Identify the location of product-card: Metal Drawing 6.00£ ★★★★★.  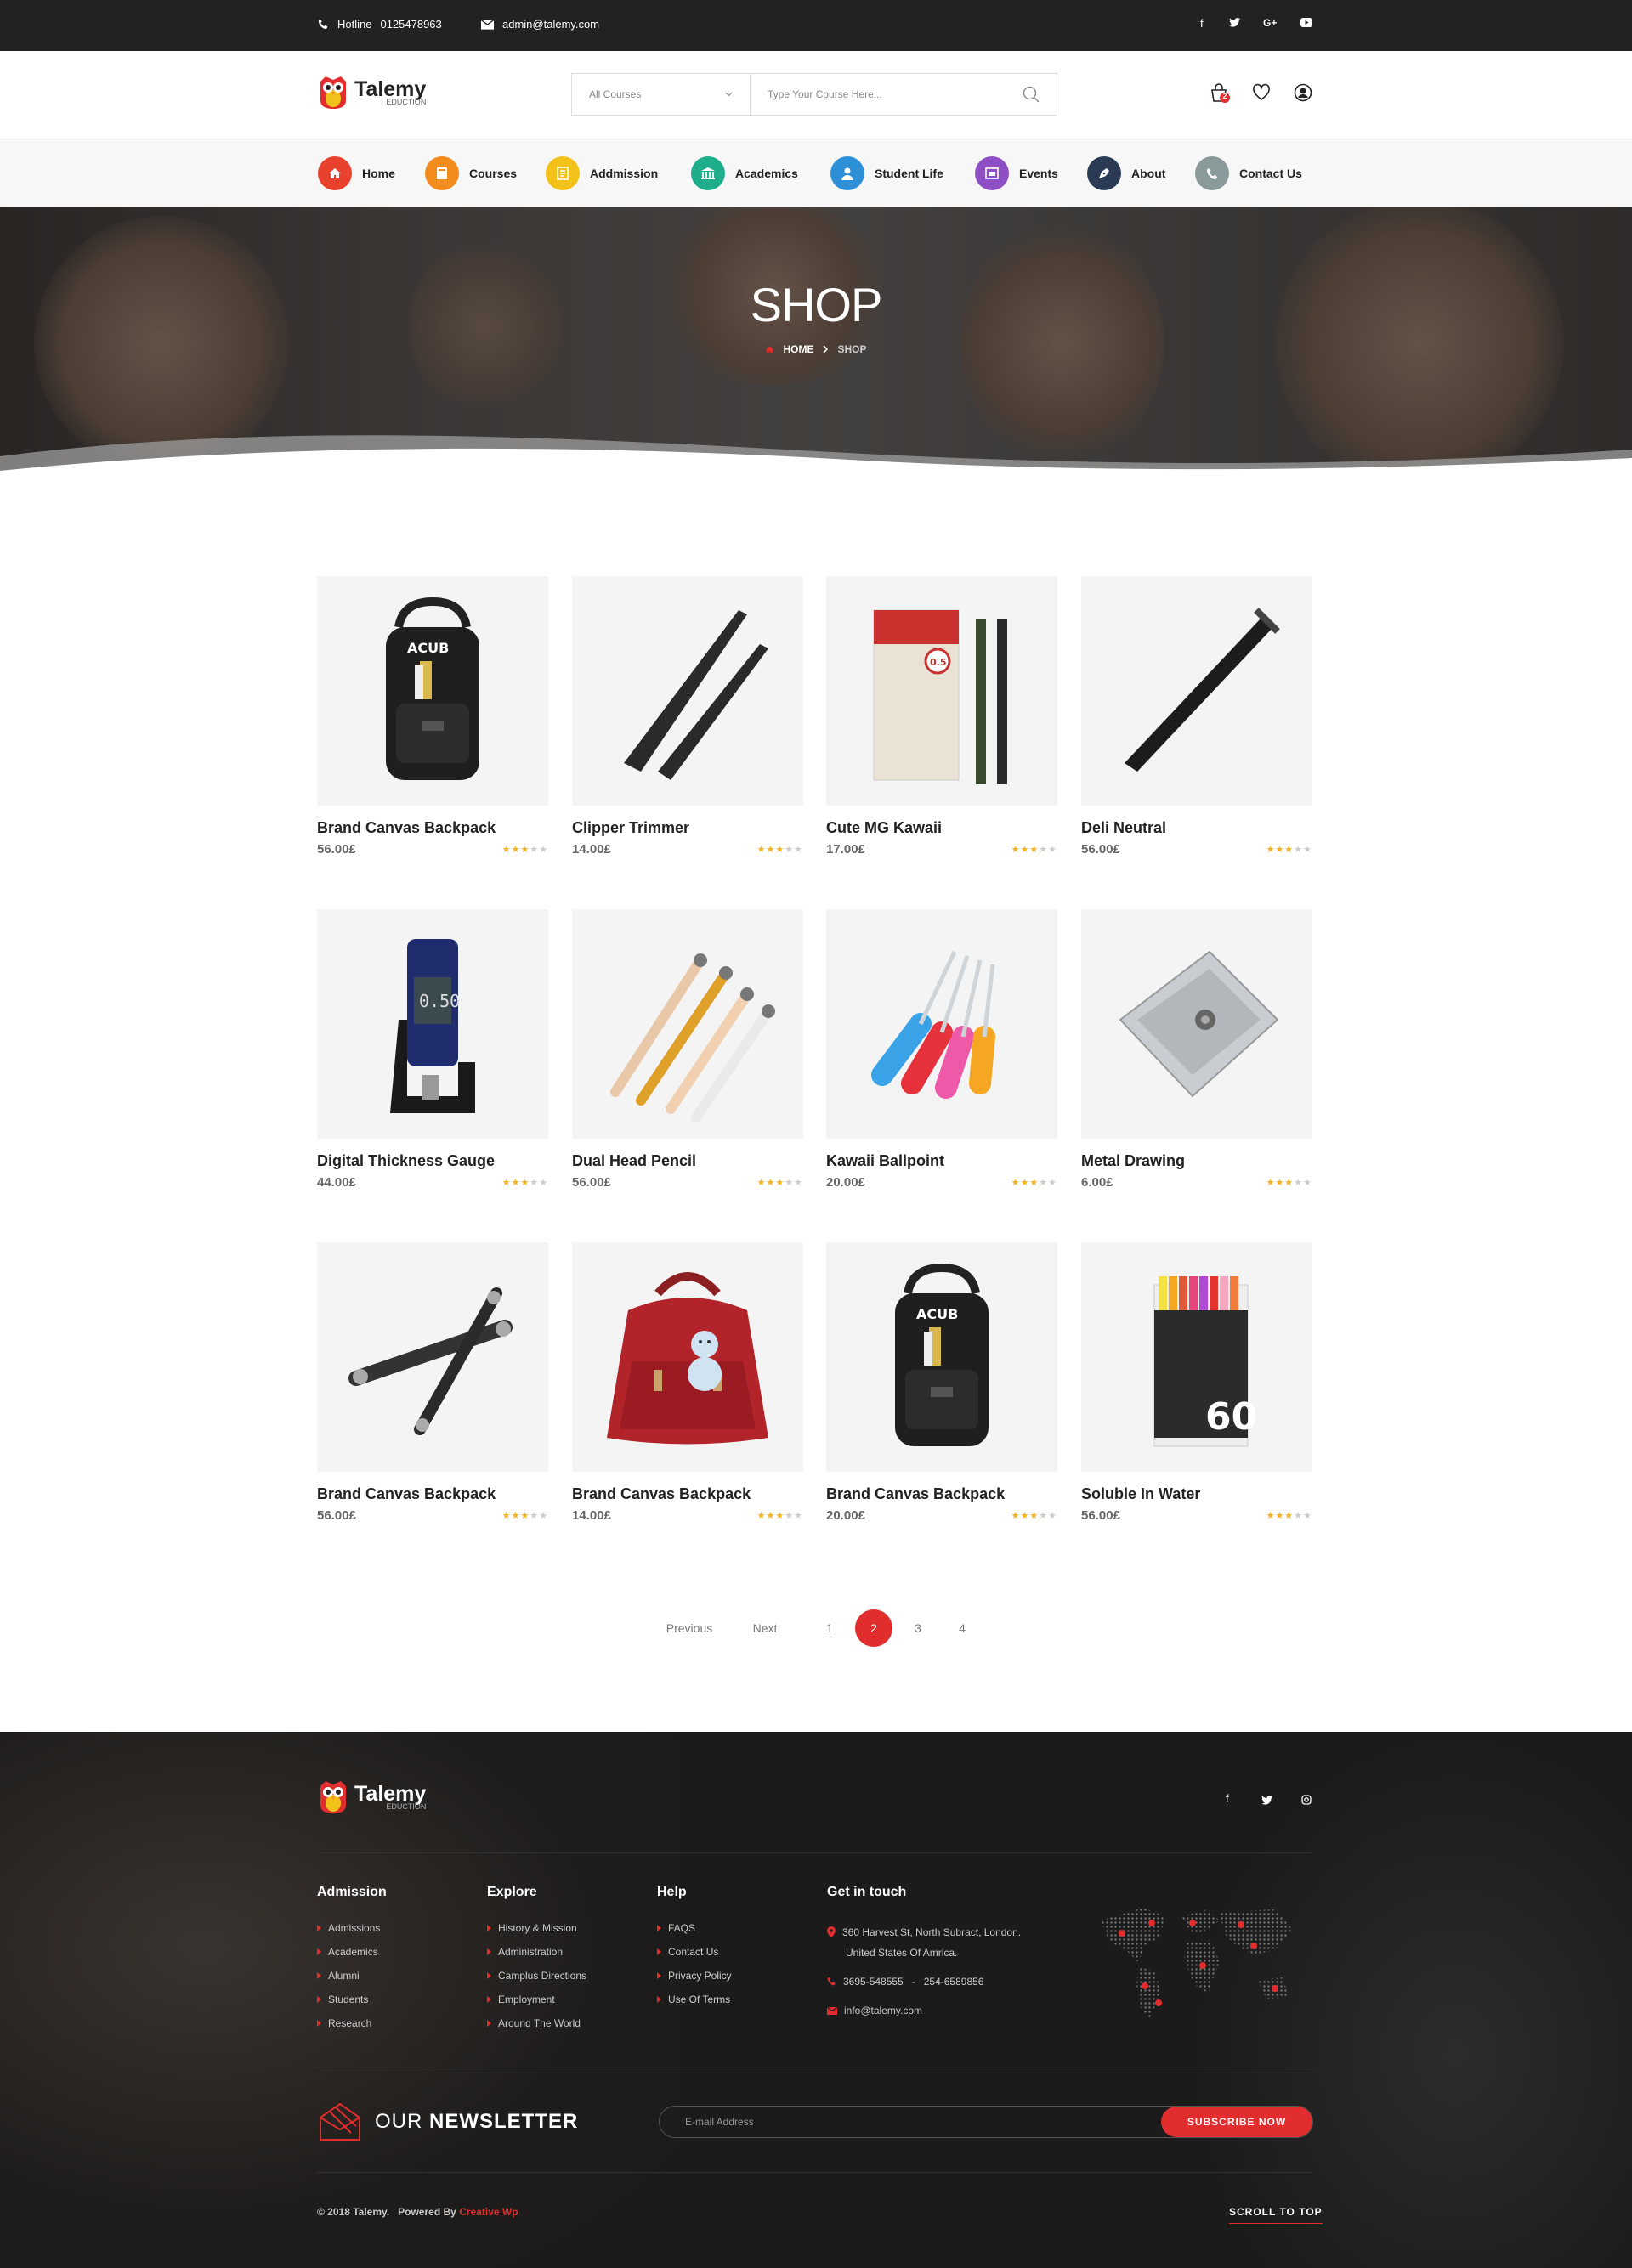
(1196, 1050).